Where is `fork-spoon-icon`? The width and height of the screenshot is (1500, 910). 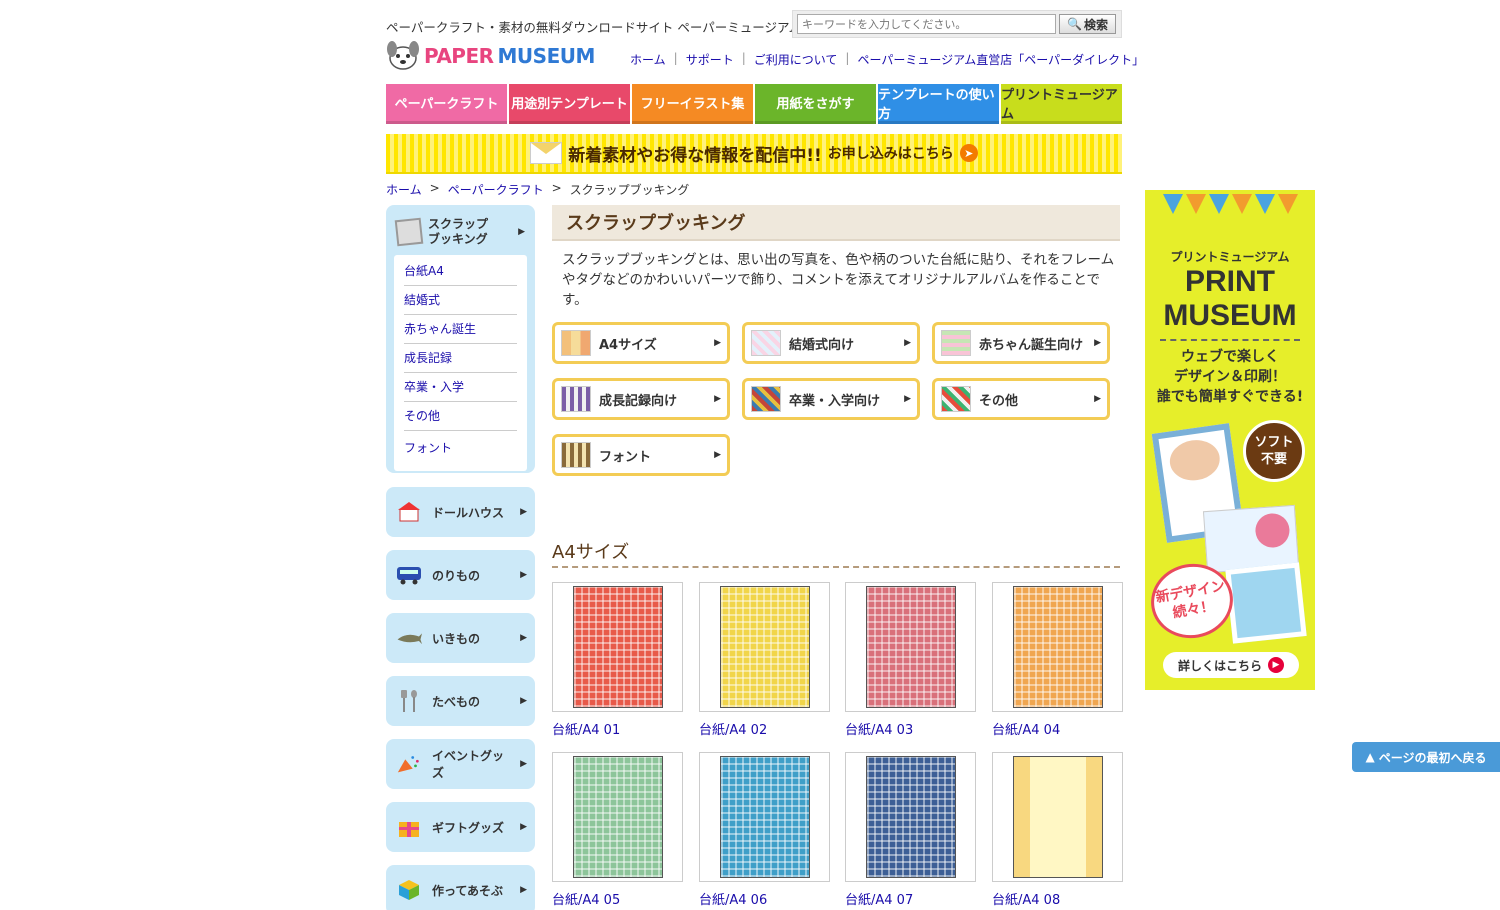 fork-spoon-icon is located at coordinates (409, 701).